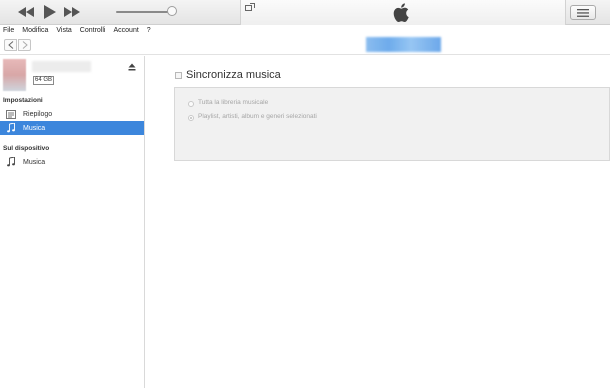 This screenshot has width=610, height=388. I want to click on rewind-icon, so click(26, 12).